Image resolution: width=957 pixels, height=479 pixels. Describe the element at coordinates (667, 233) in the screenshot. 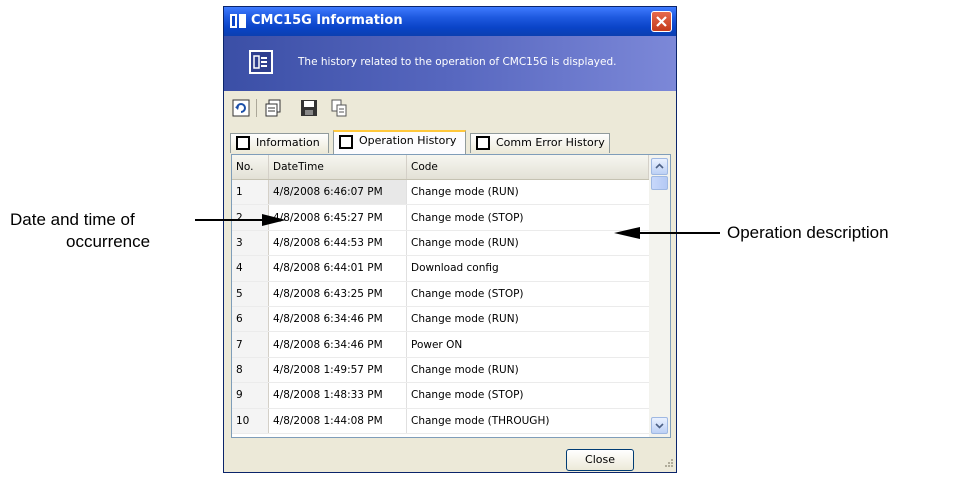

I see `arrow-to-code` at that location.